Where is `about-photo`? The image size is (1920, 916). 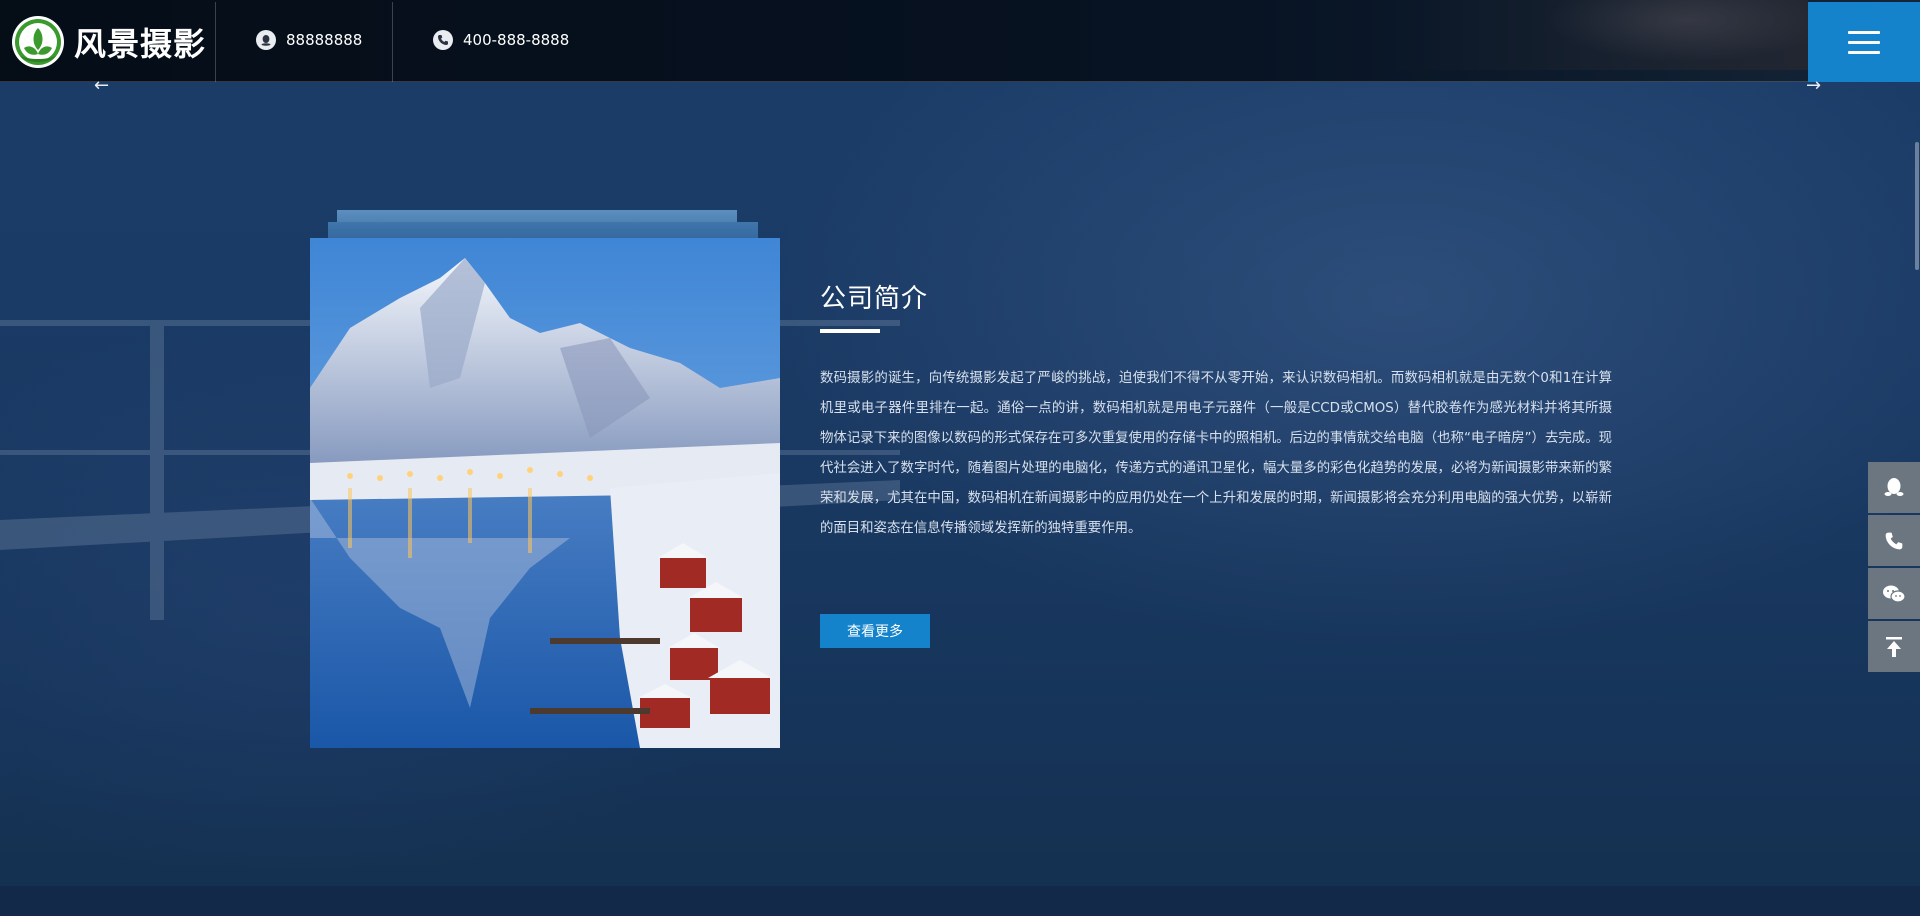
about-photo is located at coordinates (545, 493).